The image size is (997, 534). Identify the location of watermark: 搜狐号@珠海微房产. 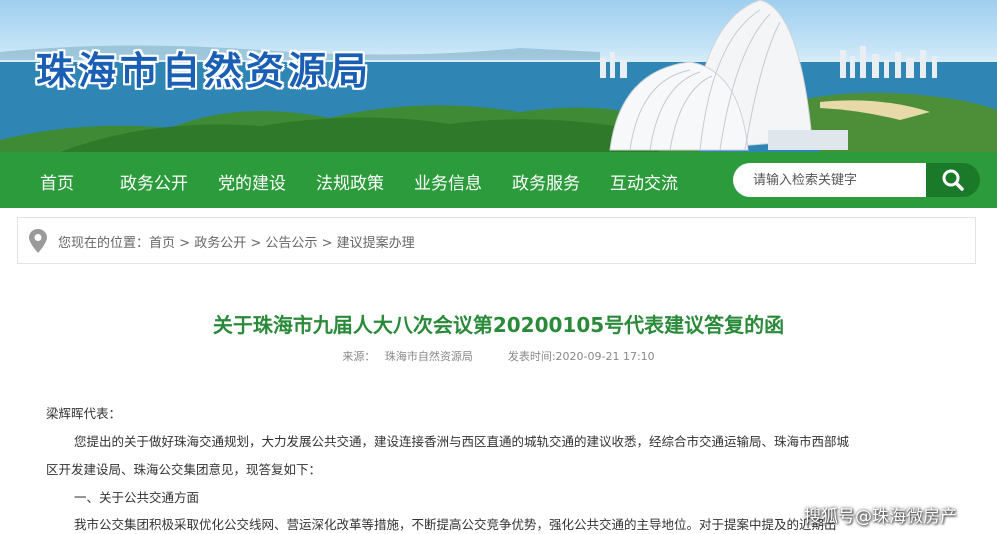
(880, 517).